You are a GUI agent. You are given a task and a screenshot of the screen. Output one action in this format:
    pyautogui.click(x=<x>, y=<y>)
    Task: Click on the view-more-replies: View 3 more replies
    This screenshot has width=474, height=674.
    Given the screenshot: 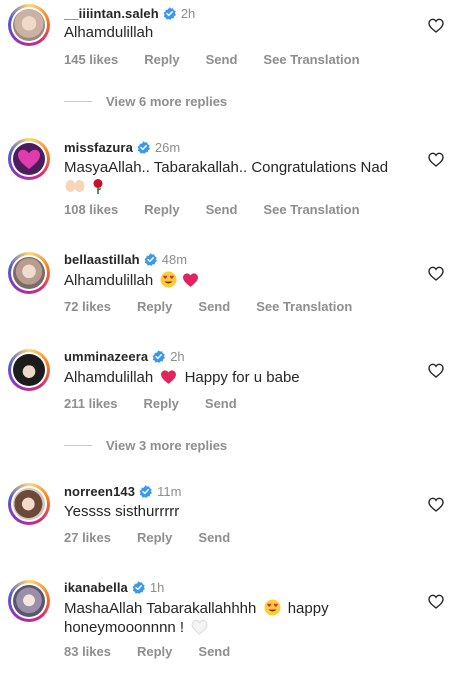 What is the action you would take?
    pyautogui.click(x=145, y=445)
    